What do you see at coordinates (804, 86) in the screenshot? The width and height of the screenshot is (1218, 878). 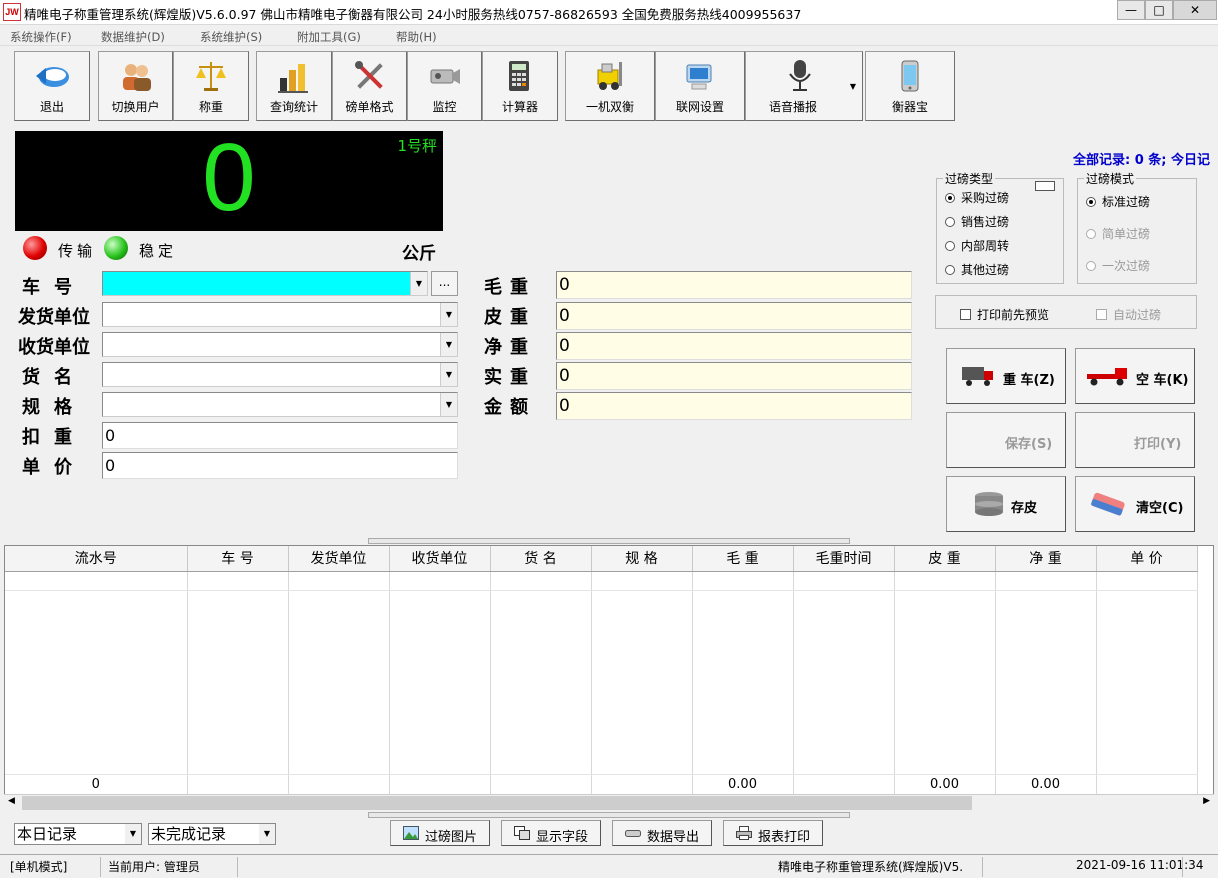 I see `voice-broadcast-button: 语音播报 ▼` at bounding box center [804, 86].